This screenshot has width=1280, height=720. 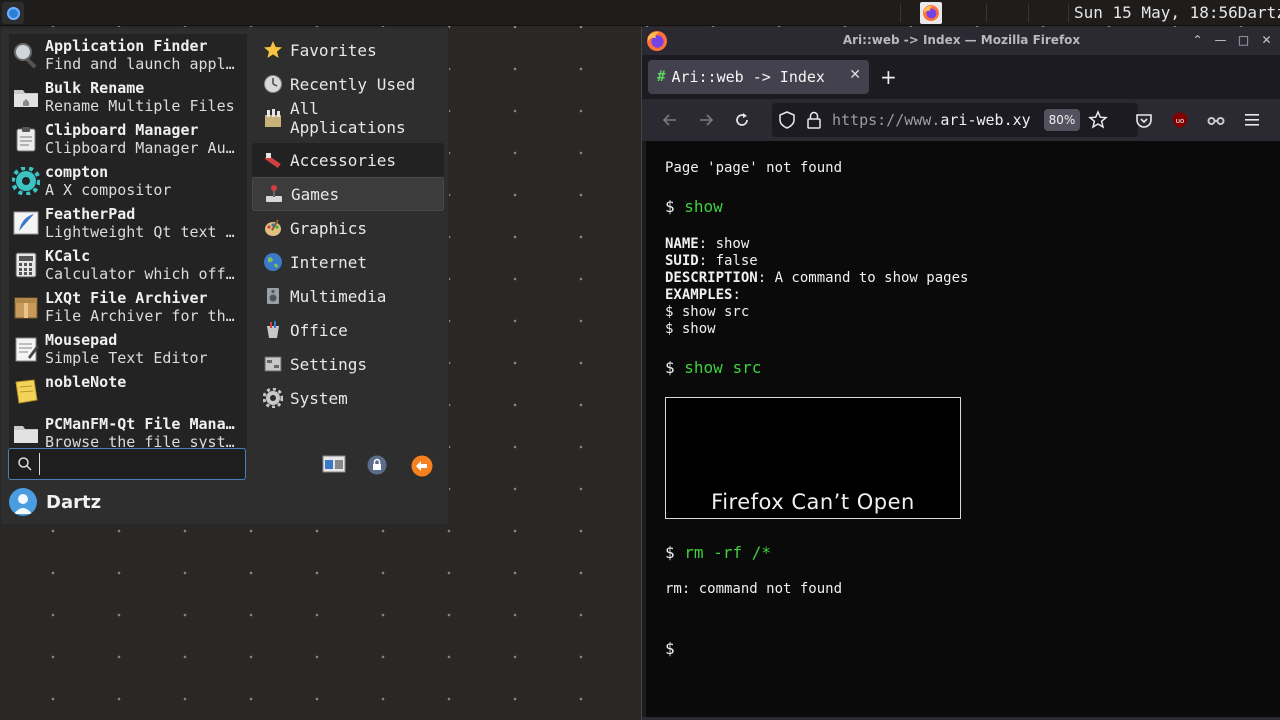 I want to click on category-label: Office, so click(x=319, y=330).